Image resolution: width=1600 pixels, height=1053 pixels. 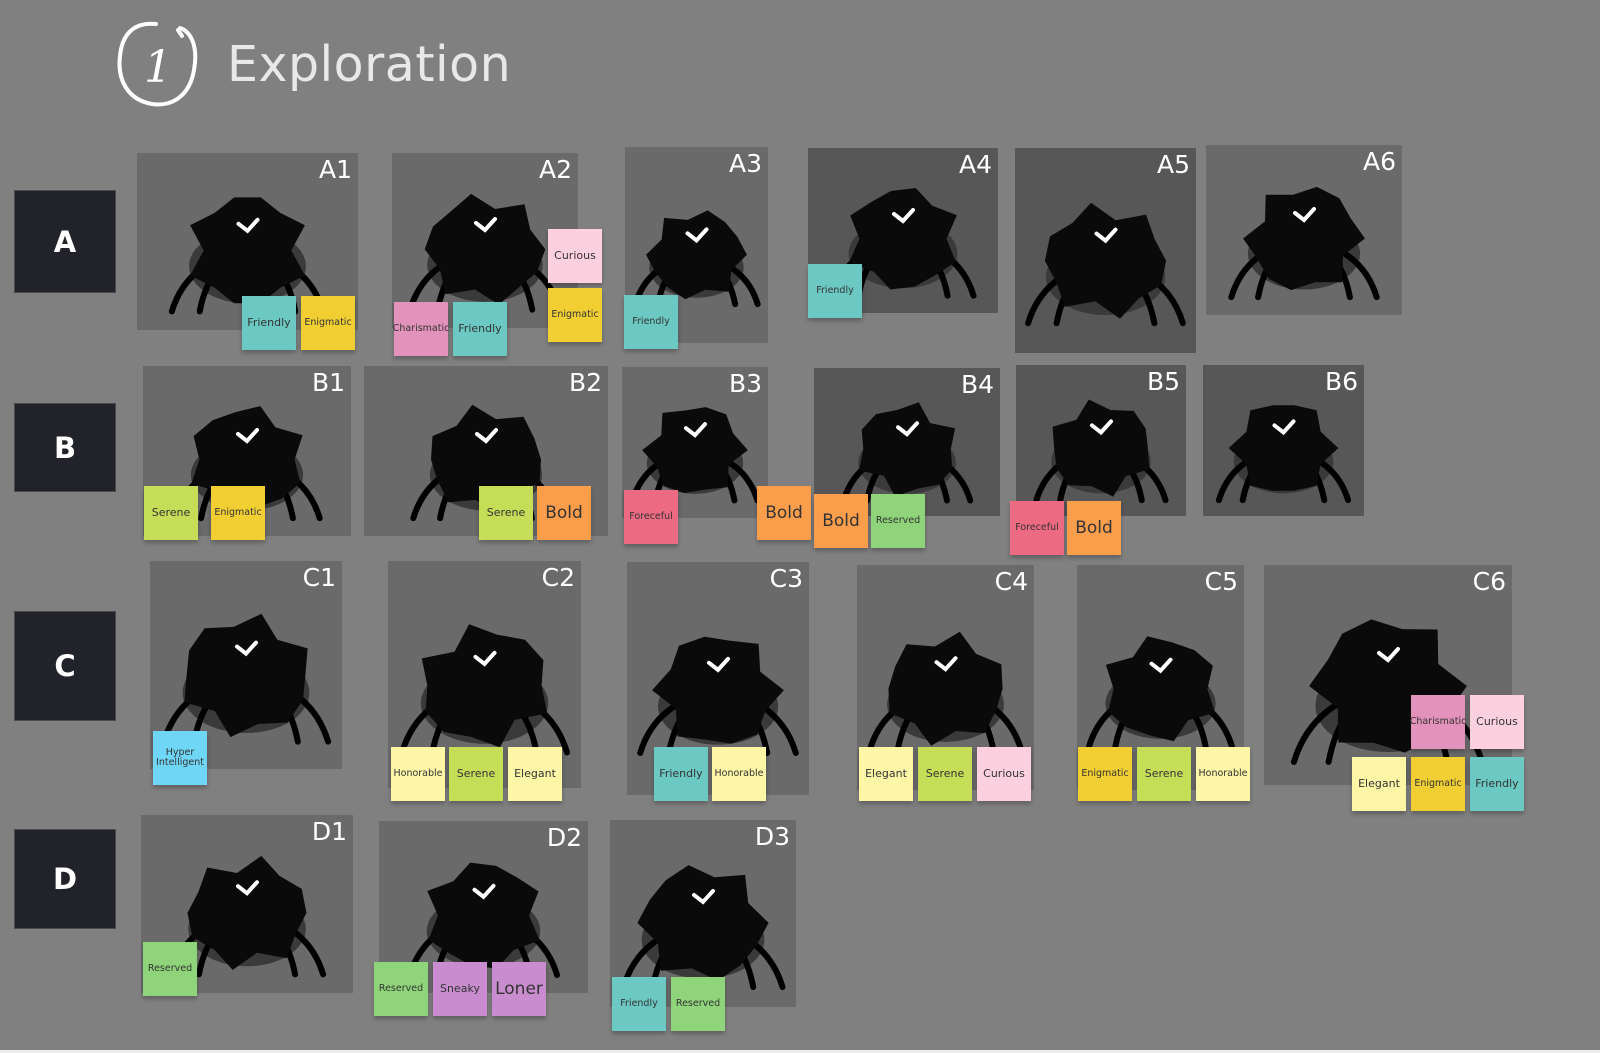 What do you see at coordinates (1221, 581) in the screenshot?
I see `card-code: C5` at bounding box center [1221, 581].